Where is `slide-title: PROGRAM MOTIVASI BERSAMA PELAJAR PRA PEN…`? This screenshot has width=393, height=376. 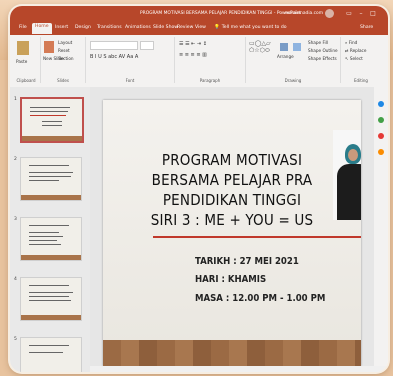
slide-title: PROGRAM MOTIVASI BERSAMA PELAJAR PRA PEN… is located at coordinates (232, 190).